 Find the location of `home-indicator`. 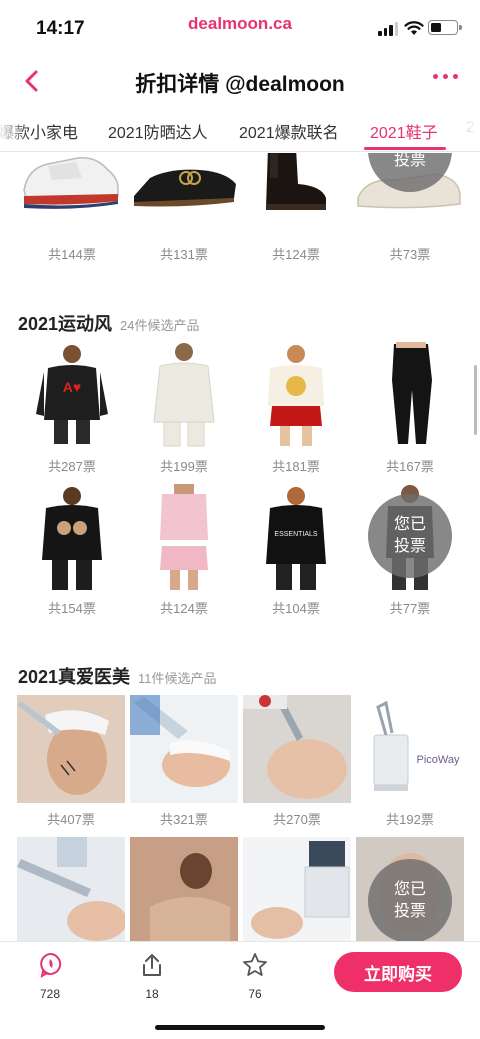

home-indicator is located at coordinates (240, 1027).